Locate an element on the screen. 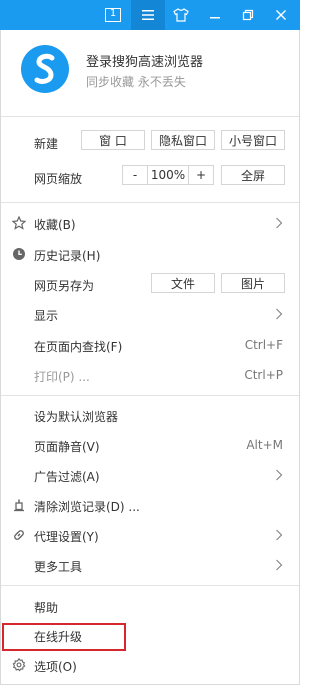 The image size is (320, 685). login-title: 登录搜狗高速浏览器 is located at coordinates (144, 60).